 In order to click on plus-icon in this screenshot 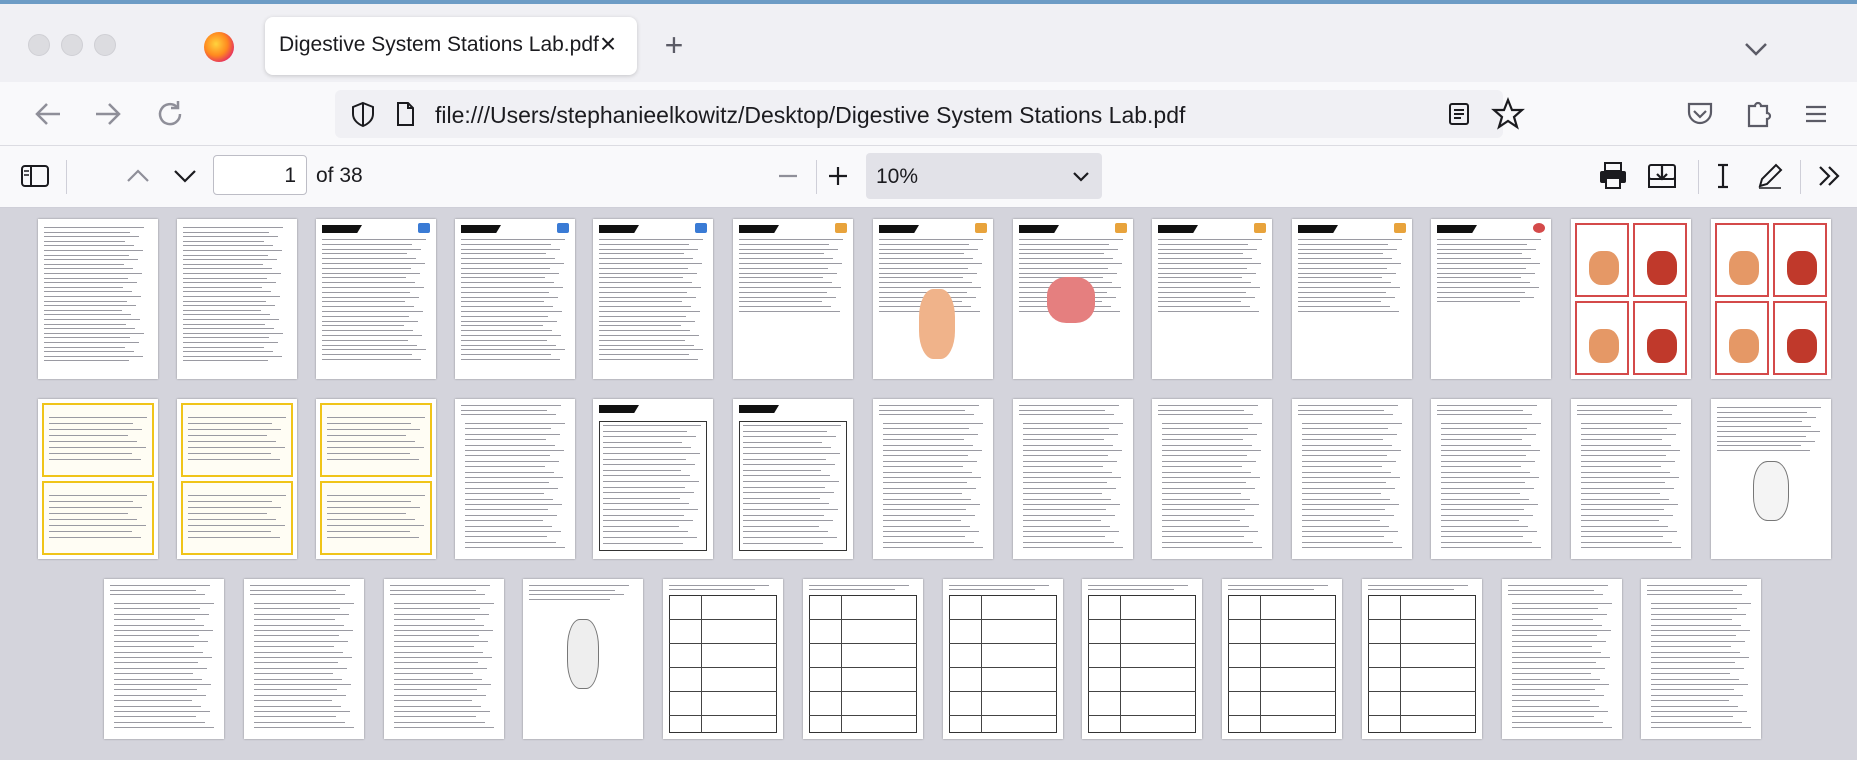, I will do `click(838, 176)`.